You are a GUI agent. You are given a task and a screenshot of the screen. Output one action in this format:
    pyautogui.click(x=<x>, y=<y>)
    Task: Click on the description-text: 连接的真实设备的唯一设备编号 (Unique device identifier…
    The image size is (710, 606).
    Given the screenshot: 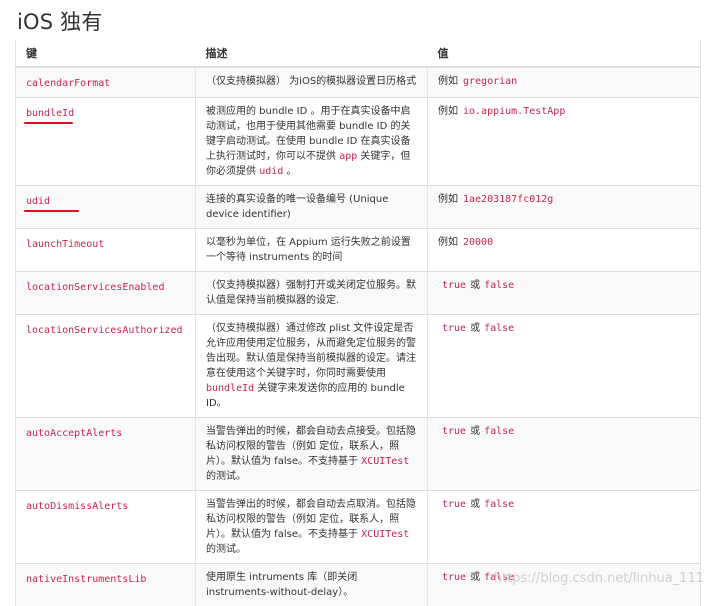 What is the action you would take?
    pyautogui.click(x=297, y=207)
    